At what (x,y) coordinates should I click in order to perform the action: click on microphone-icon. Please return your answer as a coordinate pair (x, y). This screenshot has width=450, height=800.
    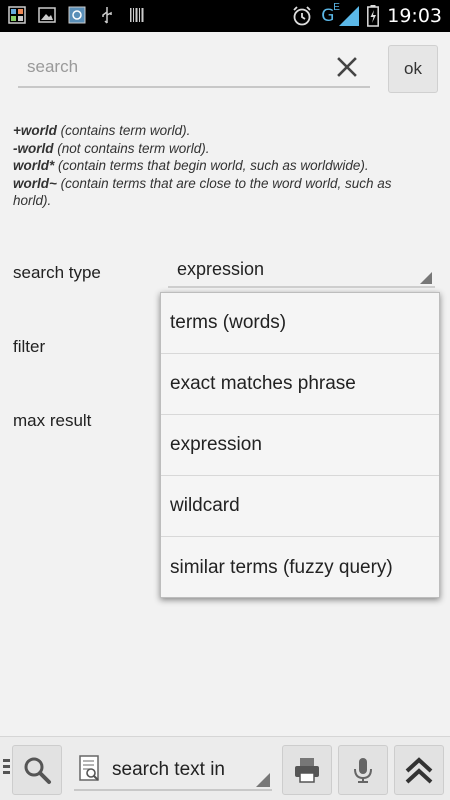
    Looking at the image, I should click on (363, 770).